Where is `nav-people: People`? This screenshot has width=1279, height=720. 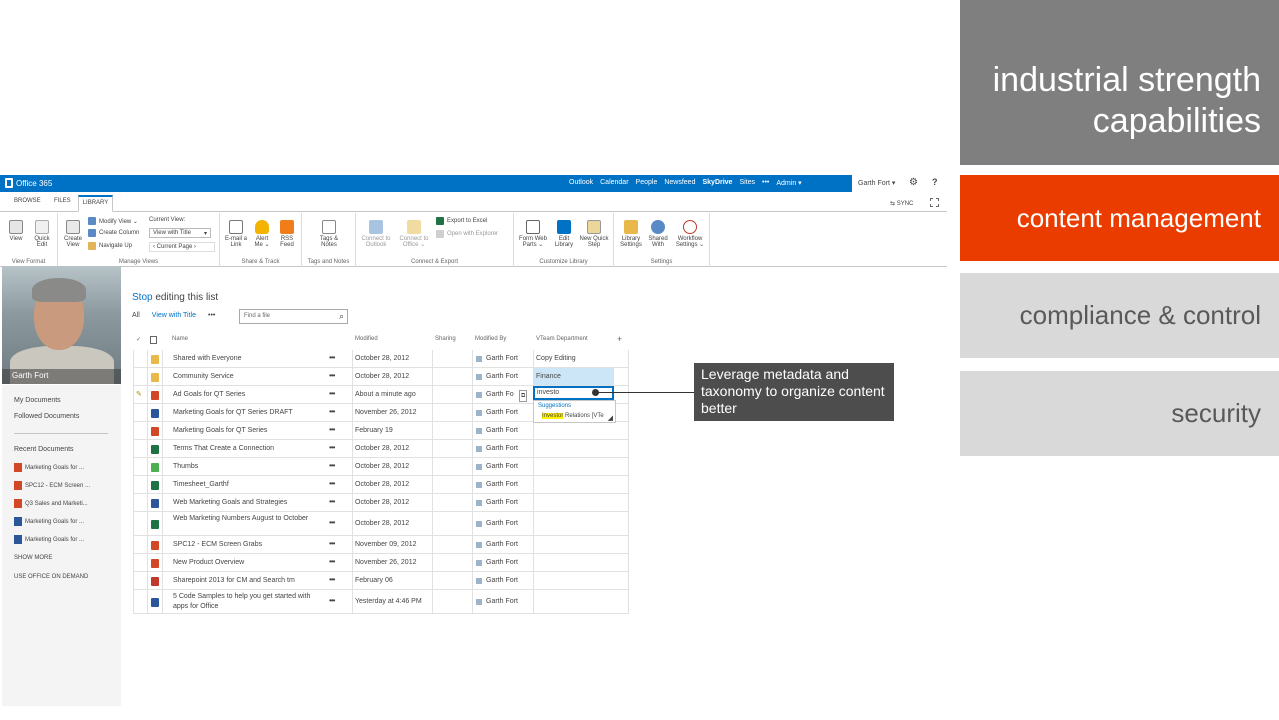 nav-people: People is located at coordinates (647, 183).